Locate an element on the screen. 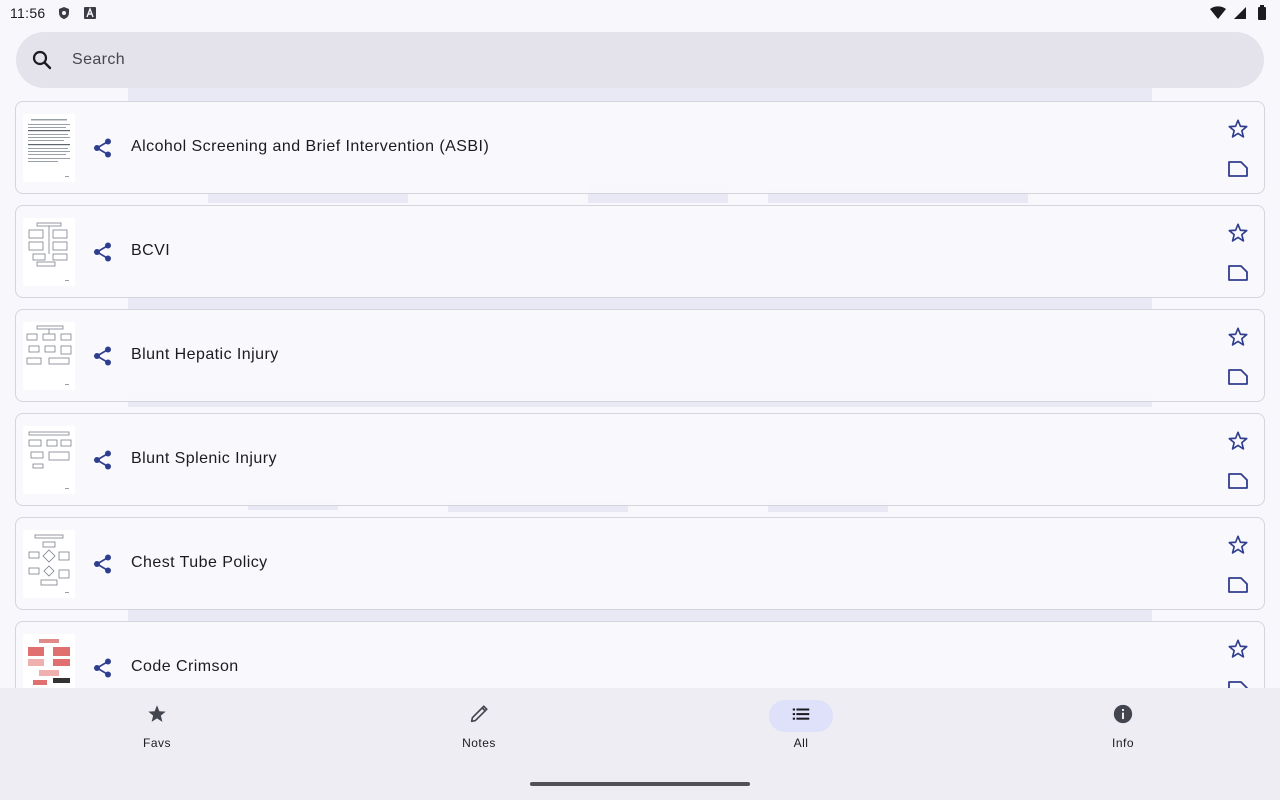 This screenshot has height=800, width=1280. document-title: BCVI is located at coordinates (150, 251).